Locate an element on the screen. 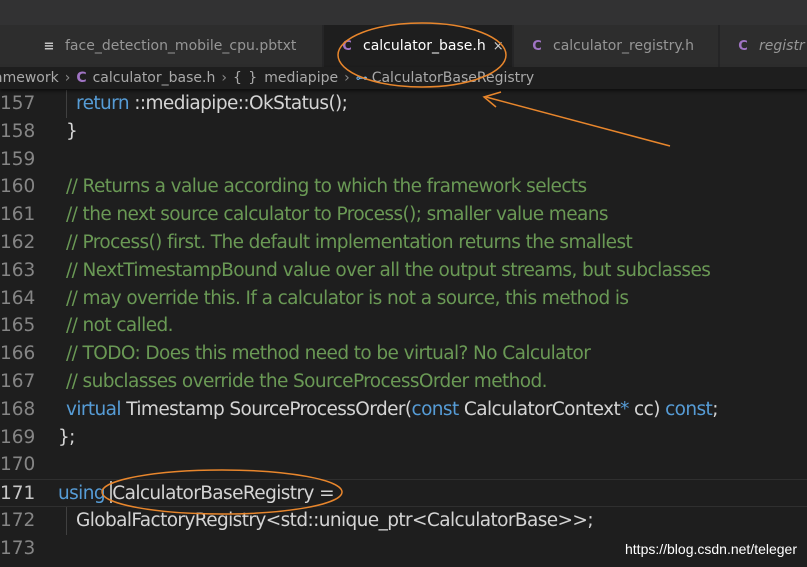 Image resolution: width=807 pixels, height=567 pixels. code-token-plain: ; is located at coordinates (715, 409).